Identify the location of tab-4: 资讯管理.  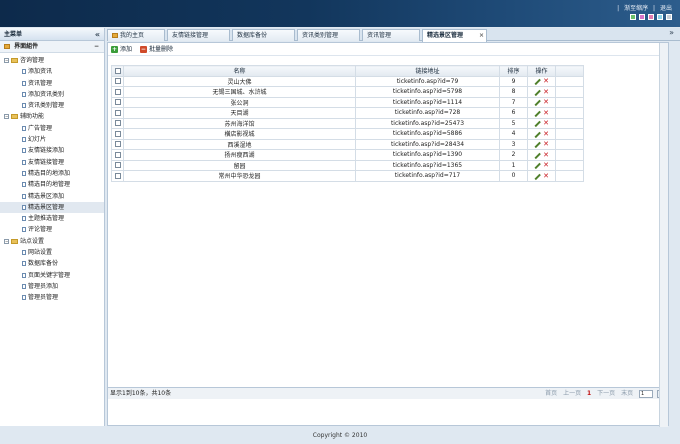
(391, 35).